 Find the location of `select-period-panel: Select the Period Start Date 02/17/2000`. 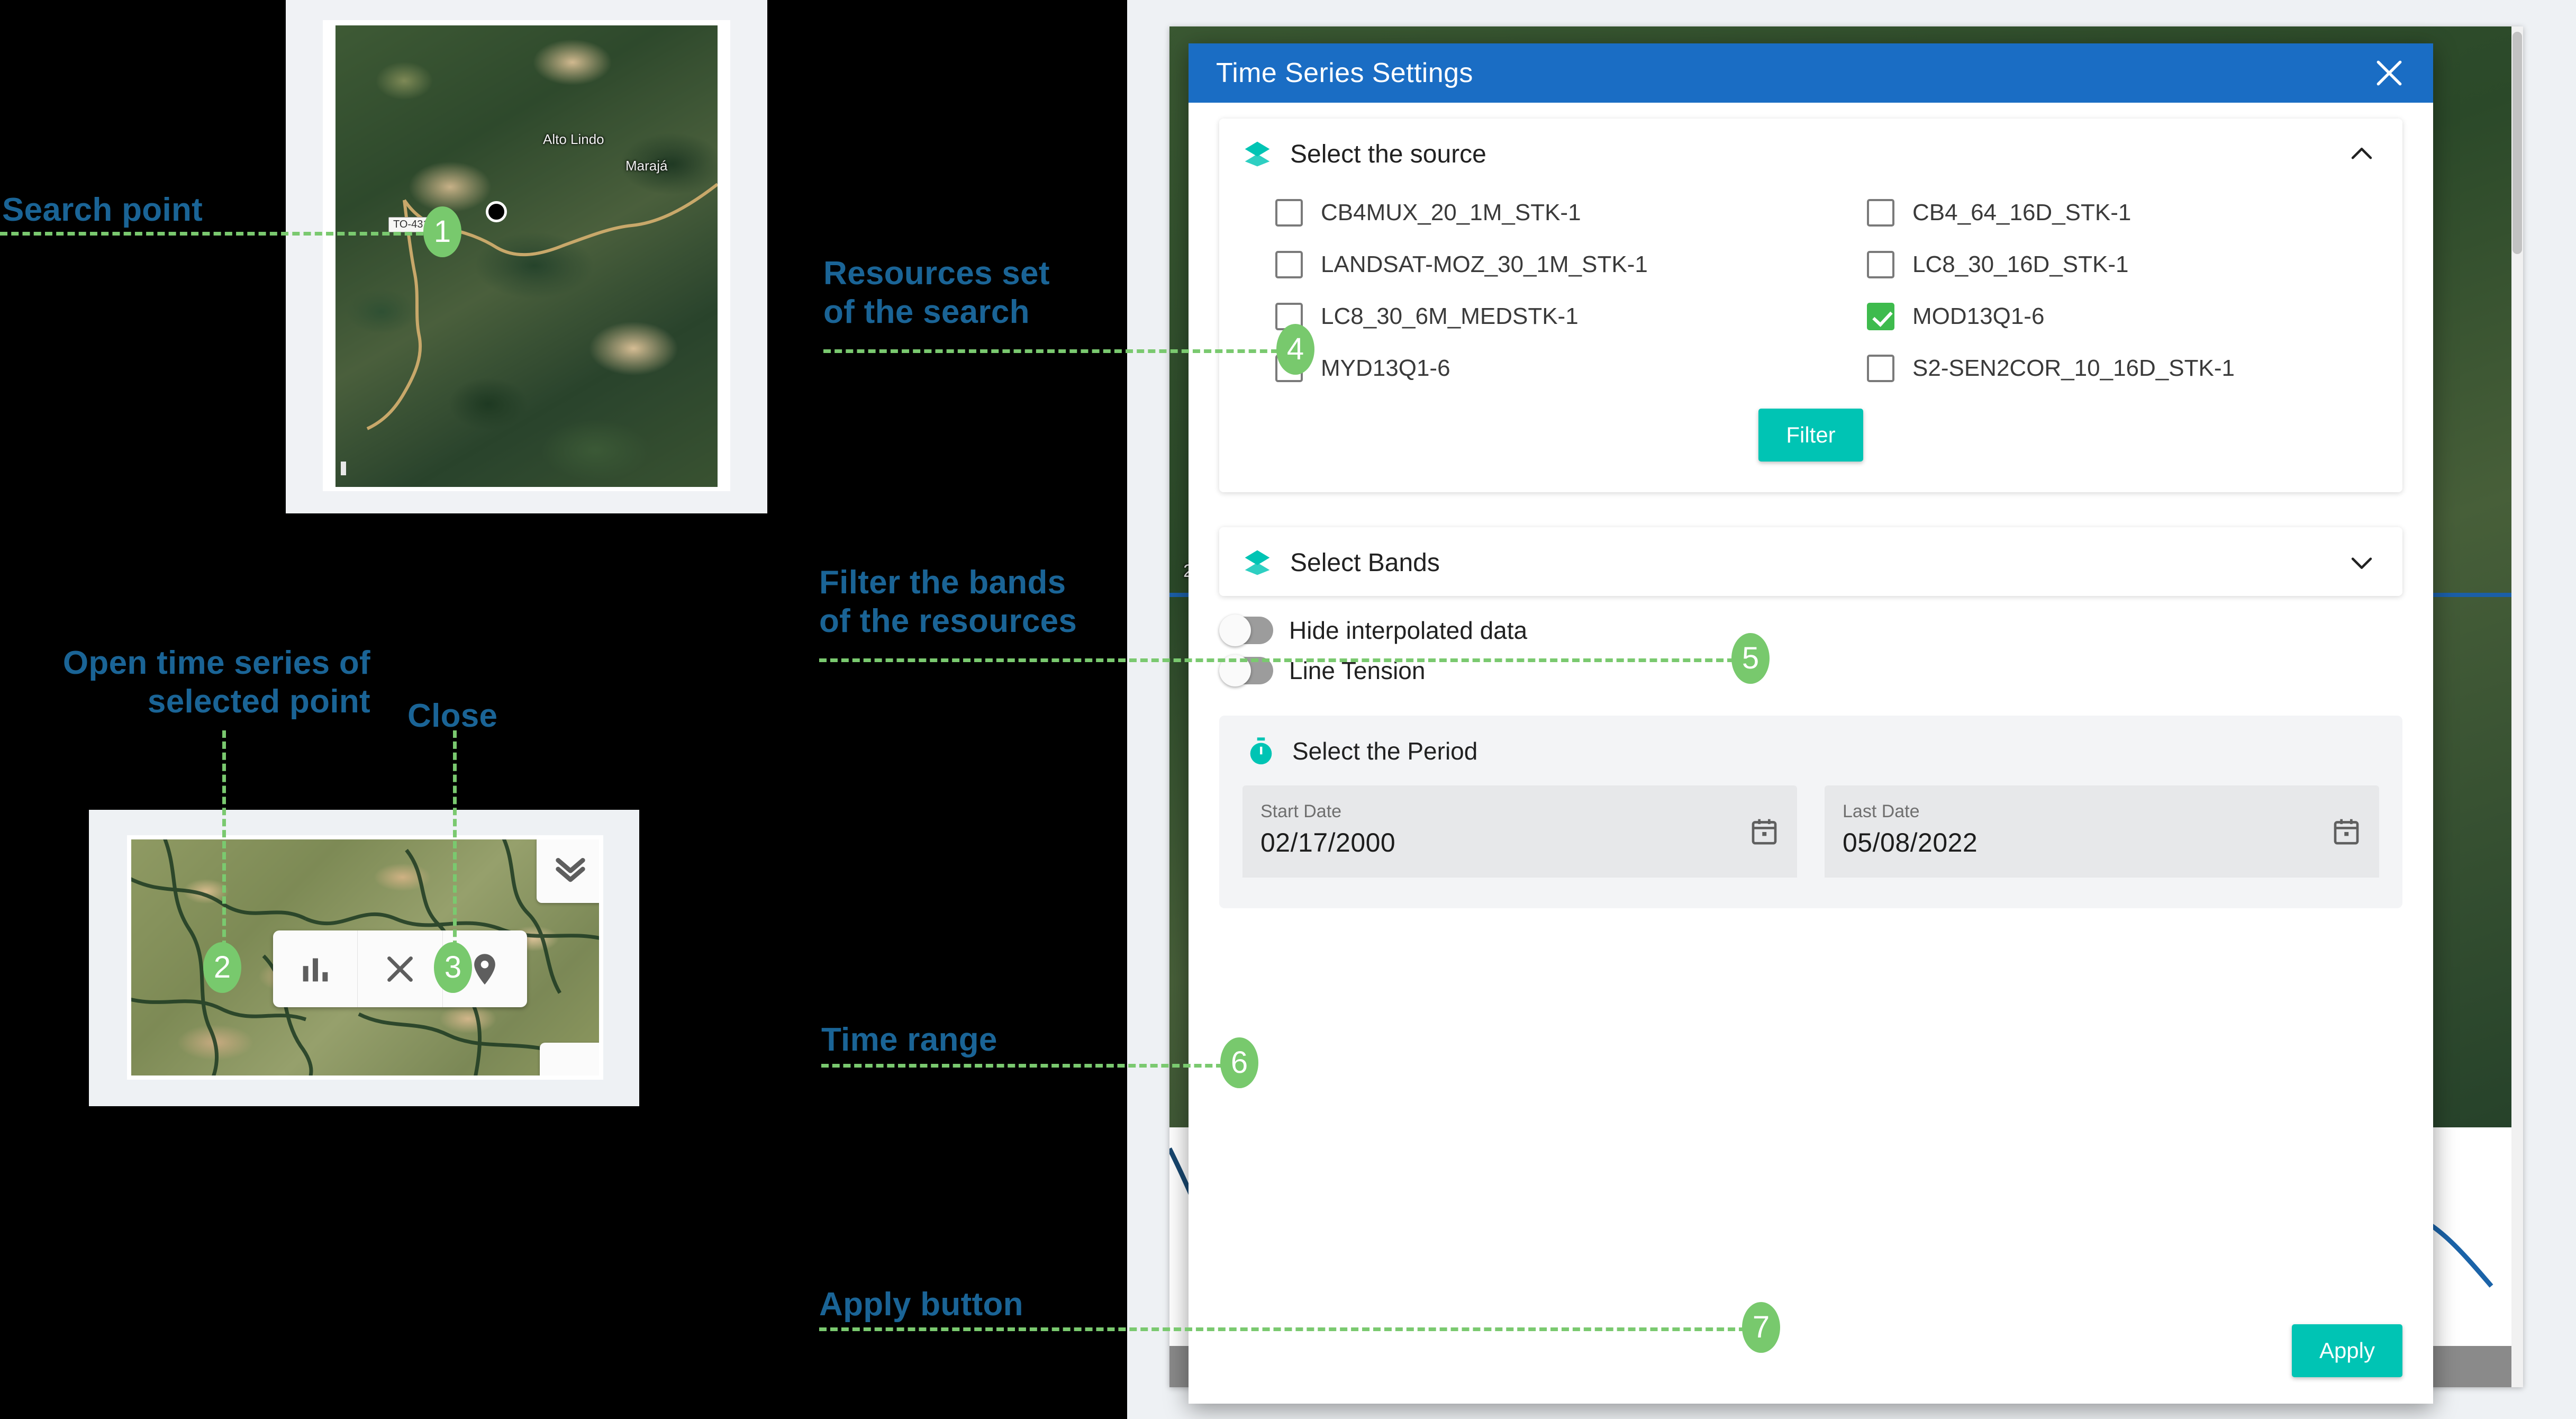

select-period-panel: Select the Period Start Date 02/17/2000 is located at coordinates (1810, 812).